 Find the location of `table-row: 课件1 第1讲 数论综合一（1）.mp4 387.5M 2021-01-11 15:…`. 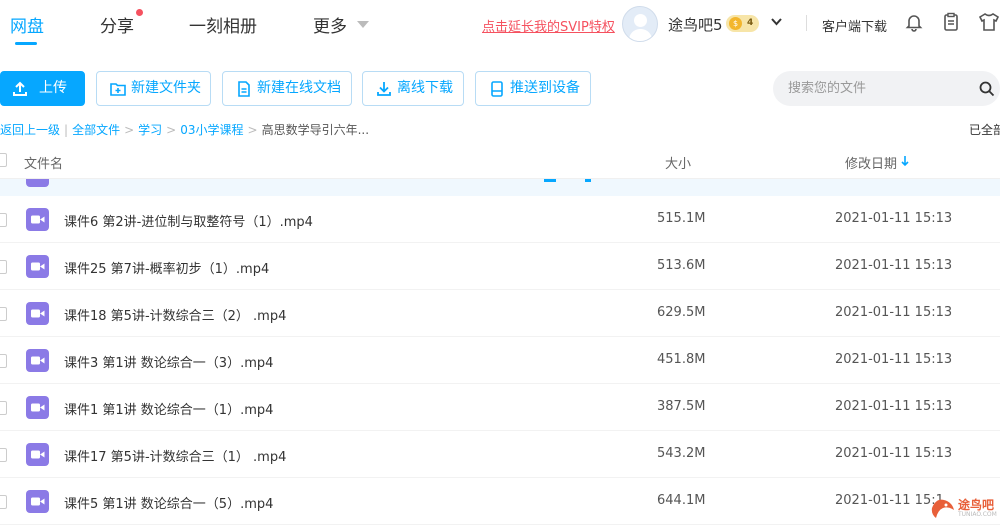

table-row: 课件1 第1讲 数论综合一（1）.mp4 387.5M 2021-01-11 15:… is located at coordinates (500, 407).